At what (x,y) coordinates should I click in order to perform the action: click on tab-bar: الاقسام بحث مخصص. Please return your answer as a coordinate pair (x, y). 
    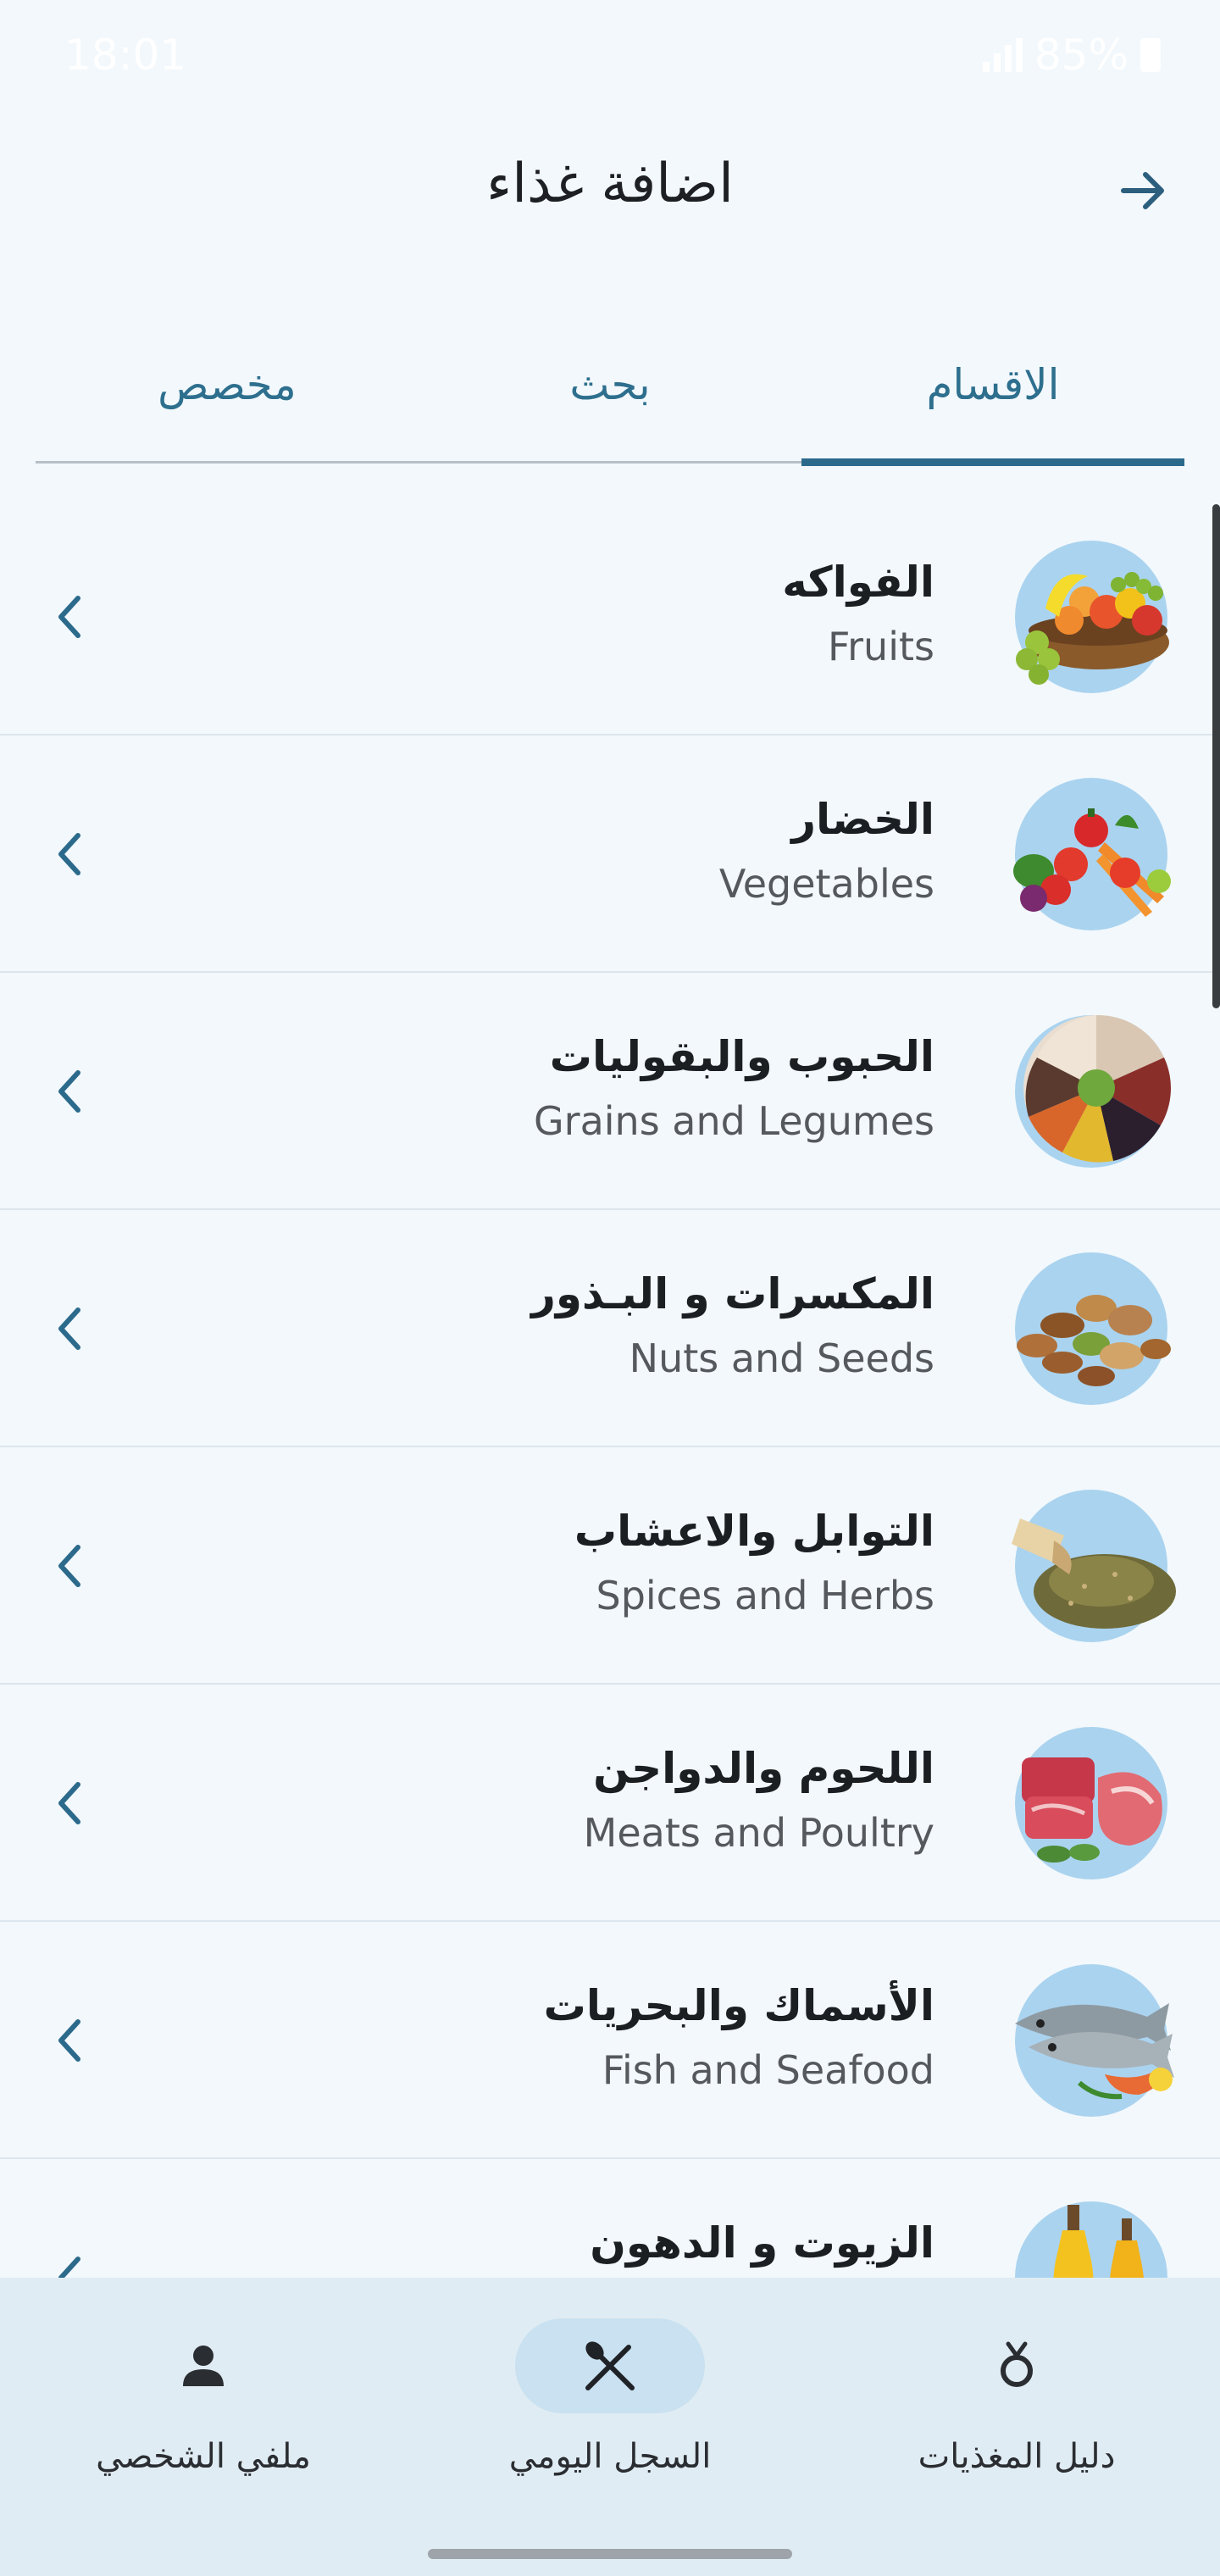
    Looking at the image, I should click on (610, 400).